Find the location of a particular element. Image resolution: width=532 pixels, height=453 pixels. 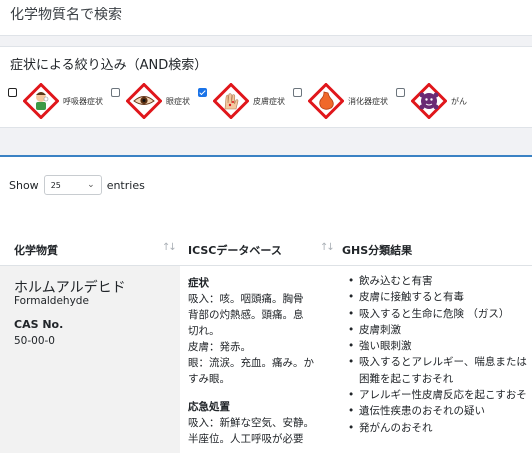

ghs-item: 吸入するとアレルギー、喘息または is located at coordinates (440, 362).